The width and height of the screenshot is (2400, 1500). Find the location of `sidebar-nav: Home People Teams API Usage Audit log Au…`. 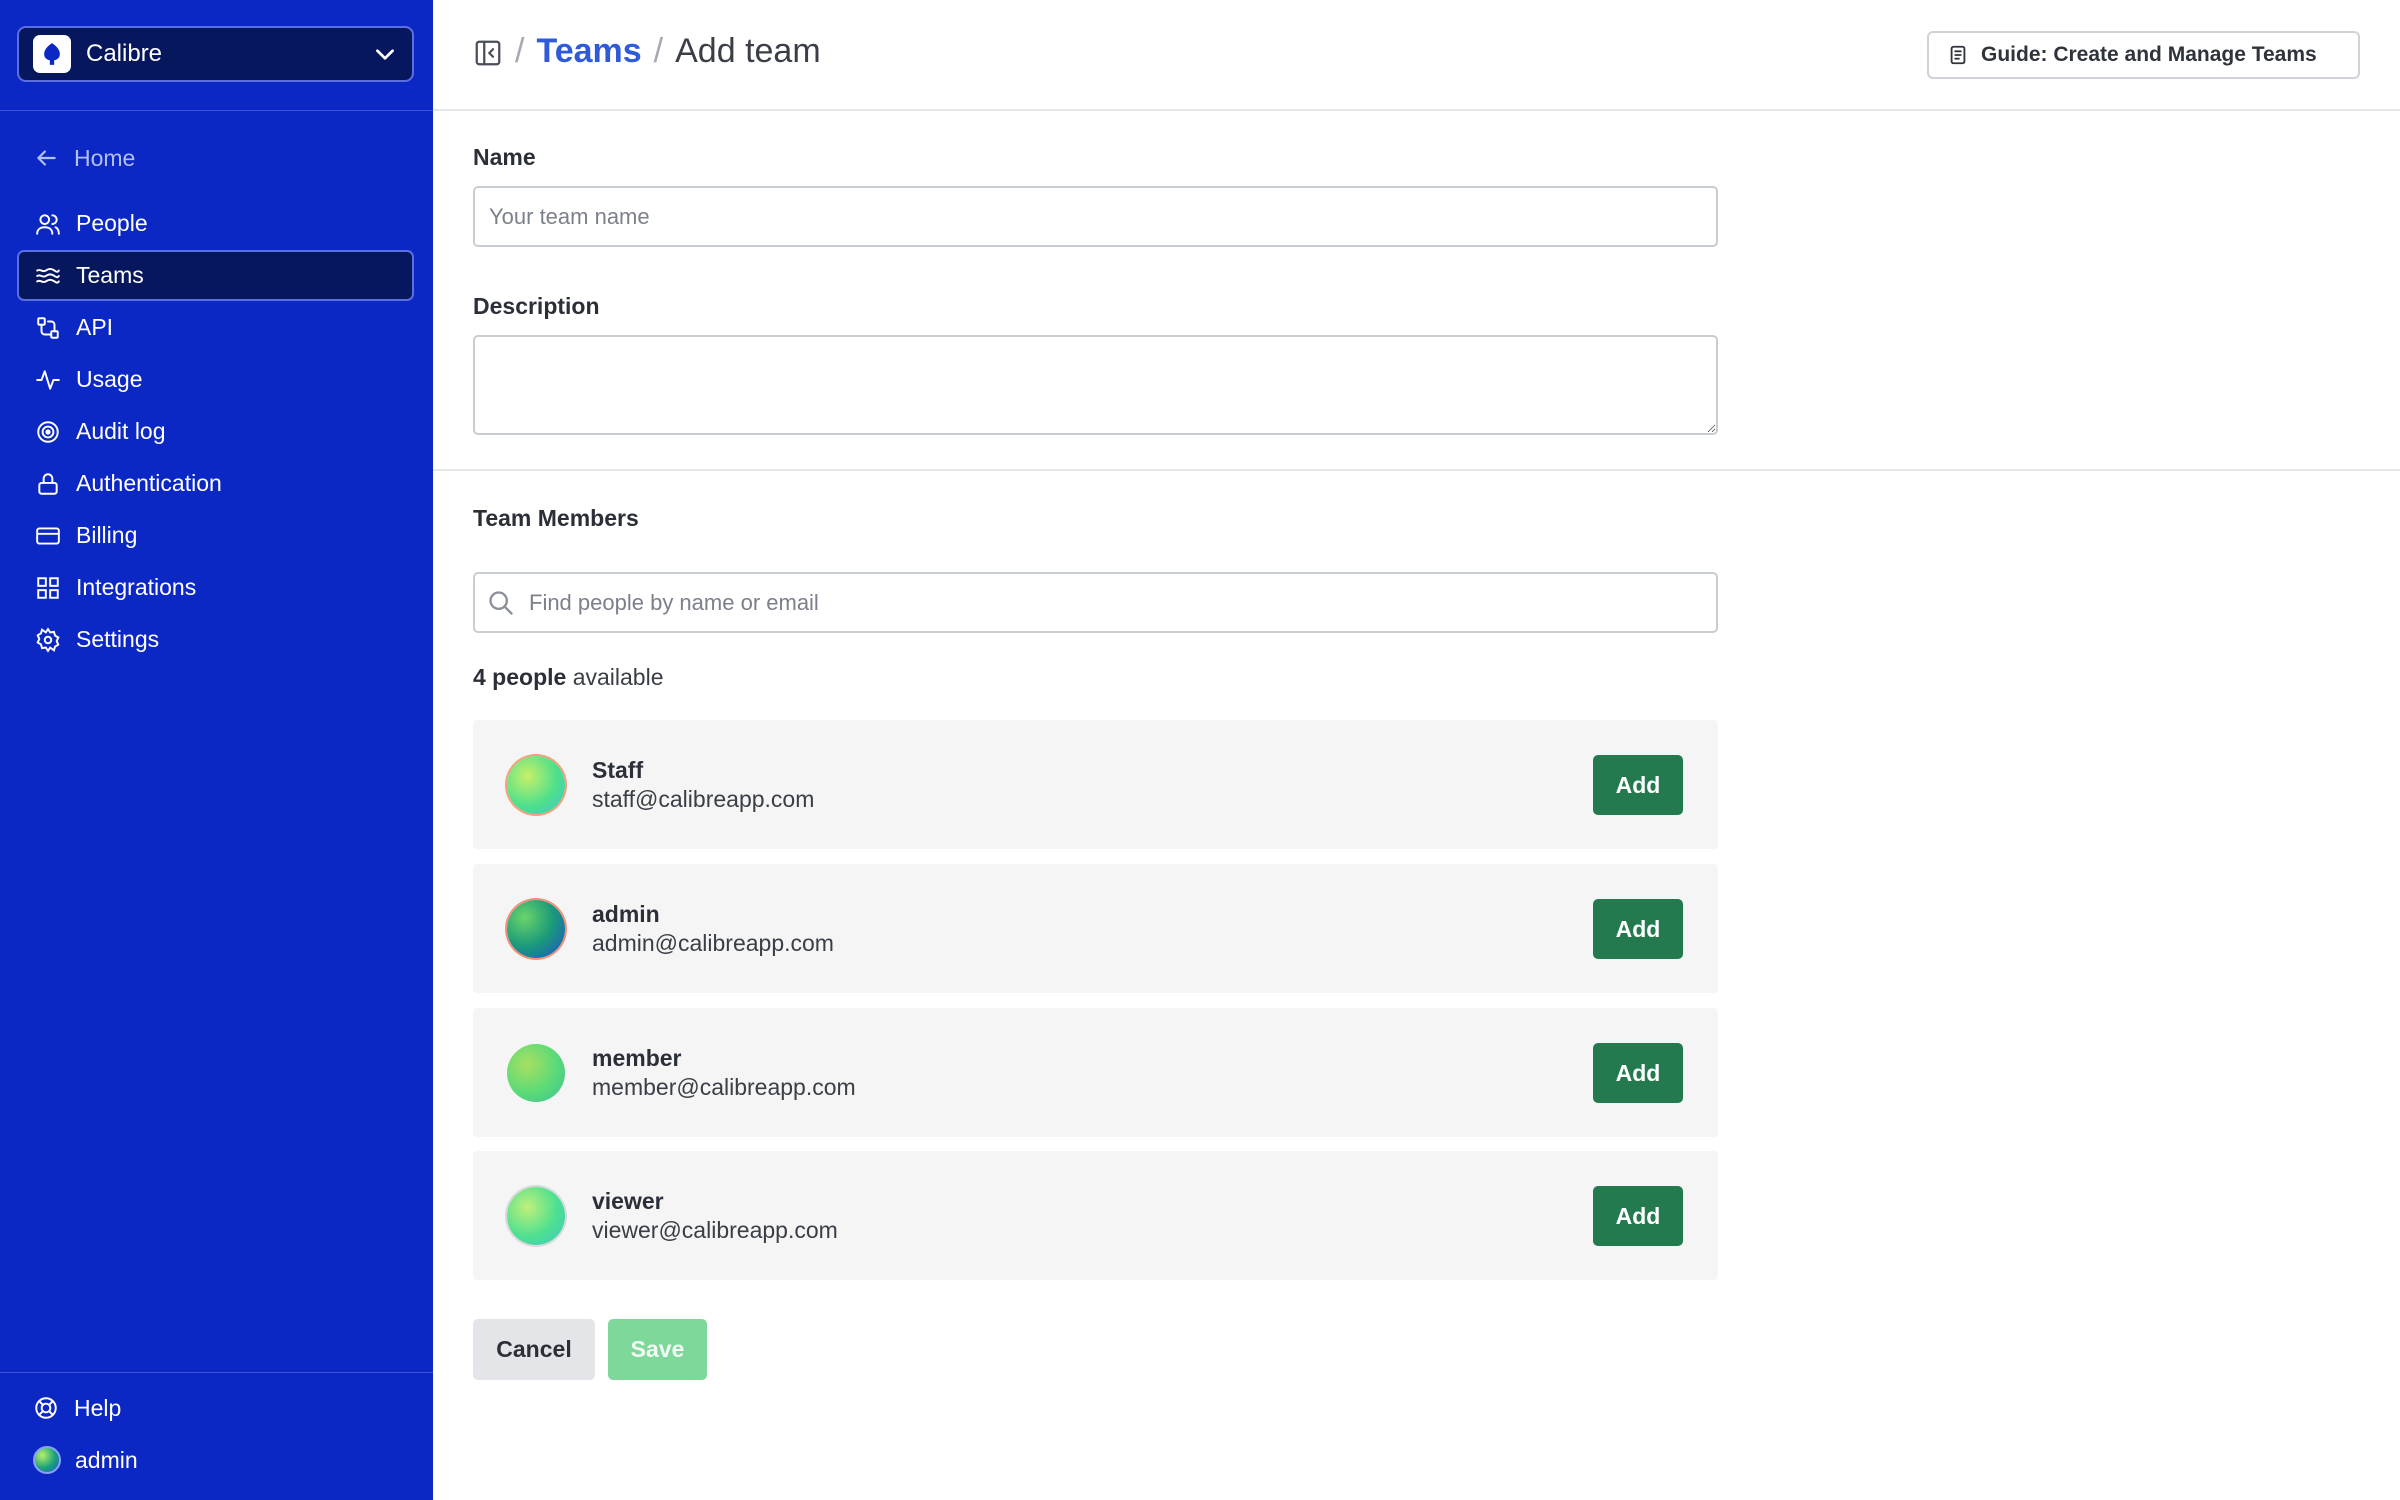

sidebar-nav: Home People Teams API Usage Audit log Au… is located at coordinates (215, 402).